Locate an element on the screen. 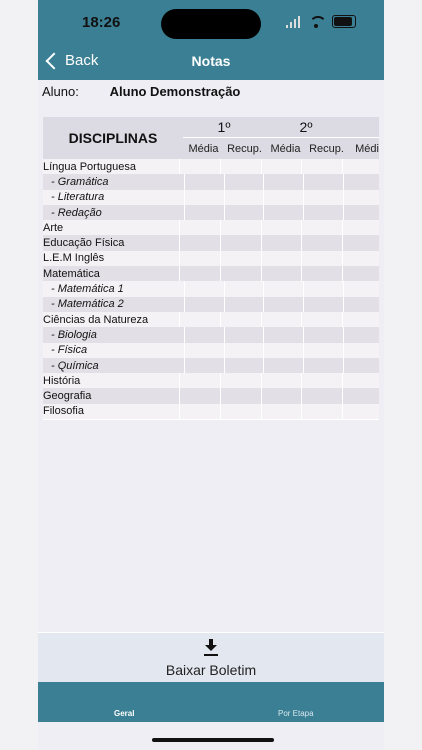 Image resolution: width=422 pixels, height=750 pixels. status-icons is located at coordinates (321, 21).